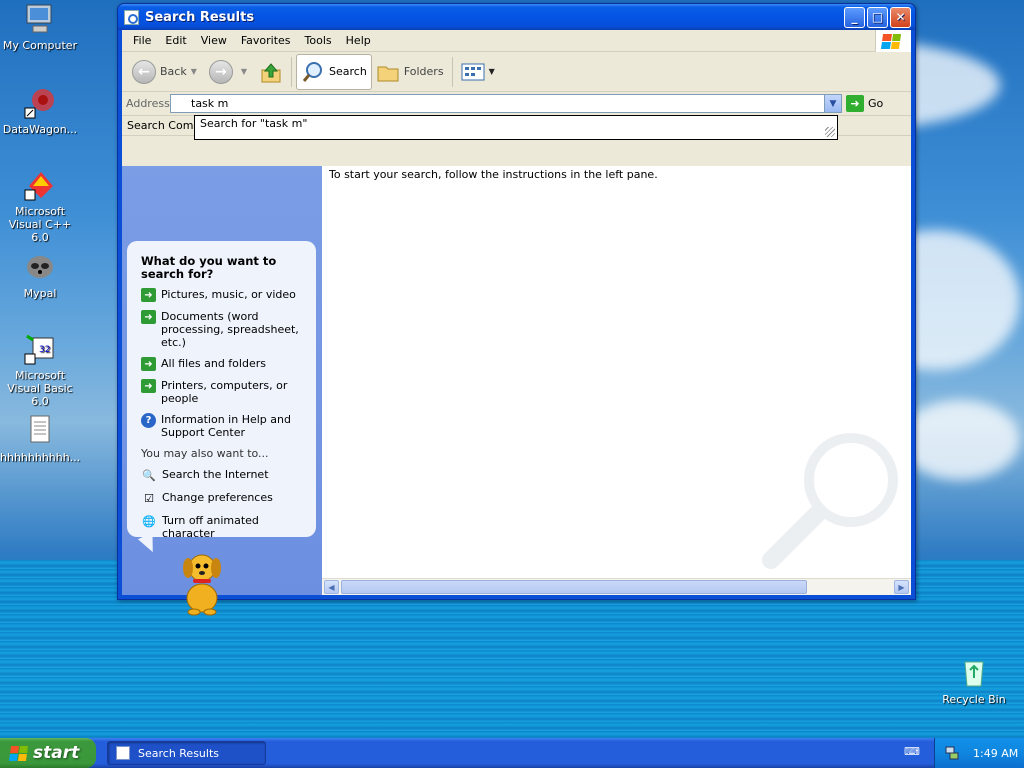 This screenshot has width=1024, height=768. I want to click on desktop-icon-visual-basic: 32 Microsoft Visual Basic 6.0, so click(40, 370).